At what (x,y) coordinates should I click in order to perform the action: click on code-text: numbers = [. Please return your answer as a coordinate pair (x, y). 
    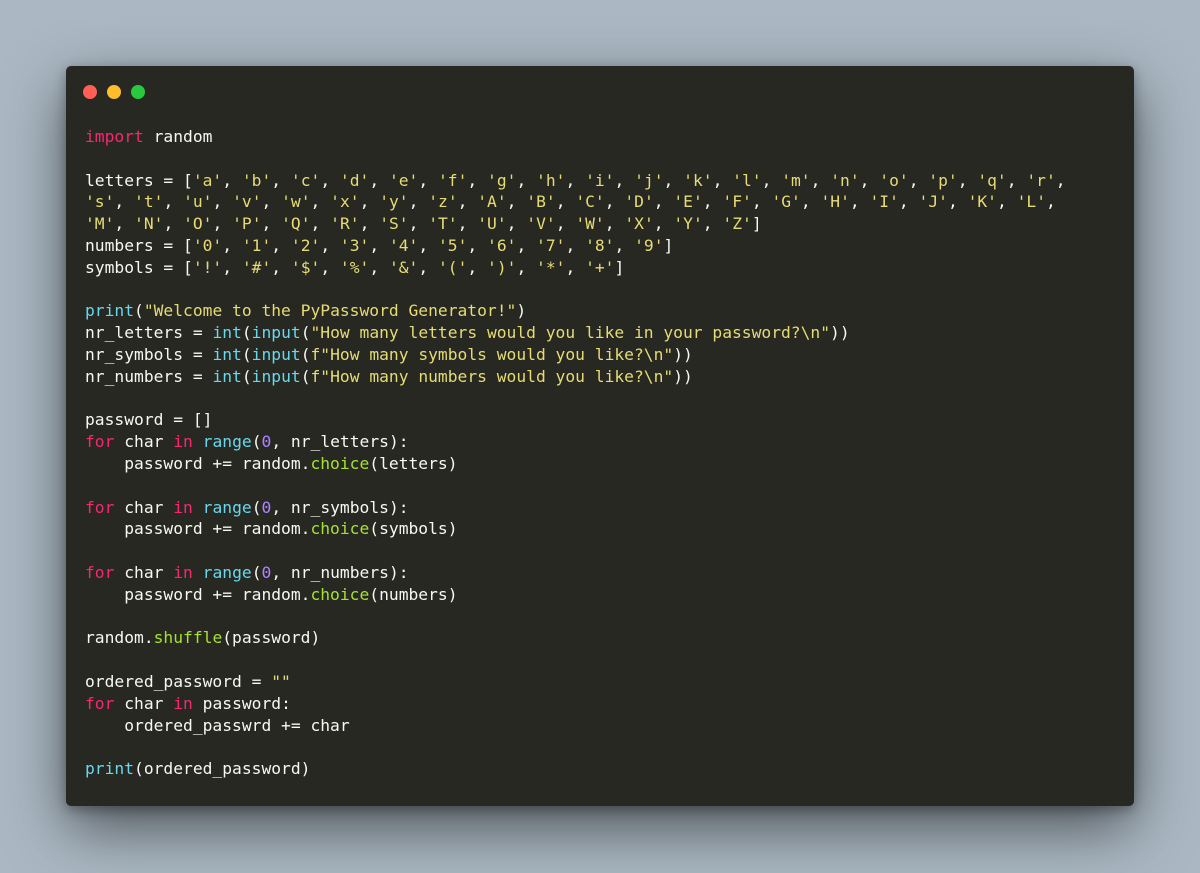
    Looking at the image, I should click on (139, 245).